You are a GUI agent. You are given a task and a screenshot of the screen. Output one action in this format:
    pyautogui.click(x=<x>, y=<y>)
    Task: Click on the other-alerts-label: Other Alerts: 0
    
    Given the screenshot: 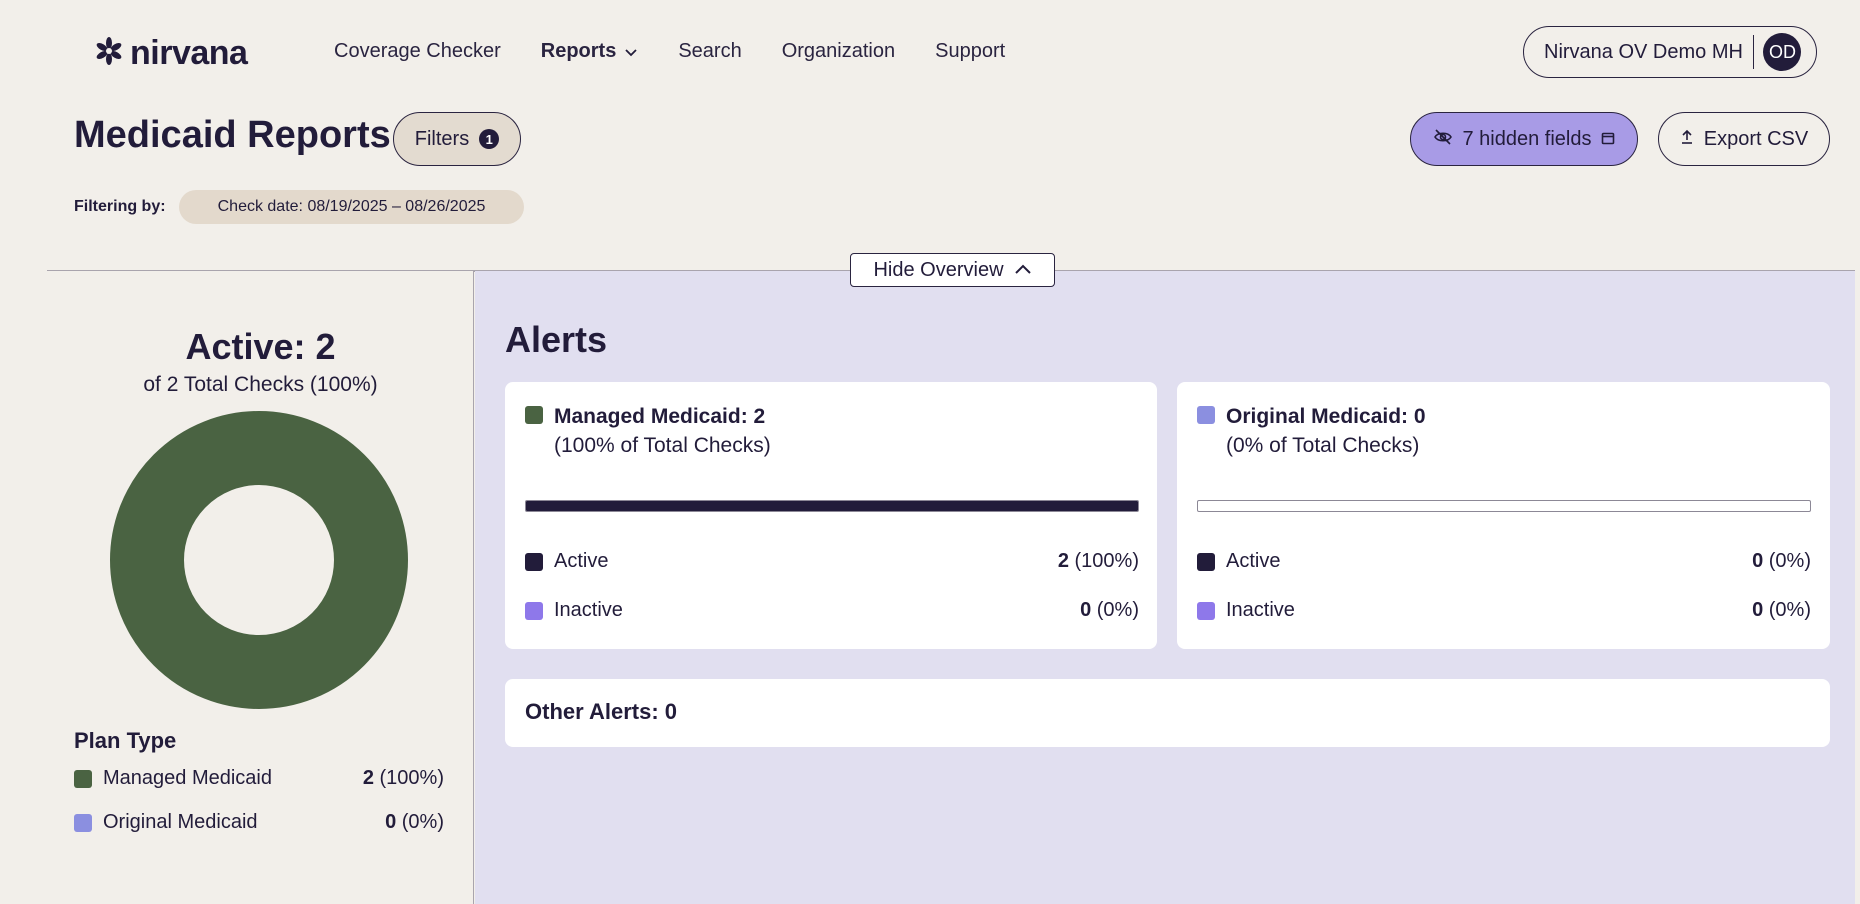 What is the action you would take?
    pyautogui.click(x=601, y=711)
    